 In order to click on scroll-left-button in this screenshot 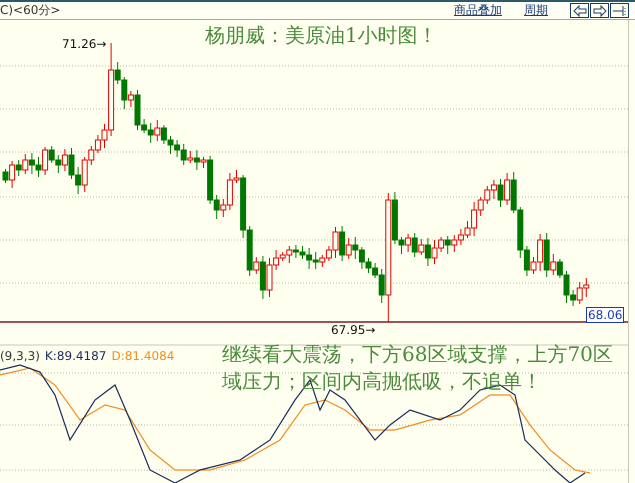, I will do `click(579, 10)`.